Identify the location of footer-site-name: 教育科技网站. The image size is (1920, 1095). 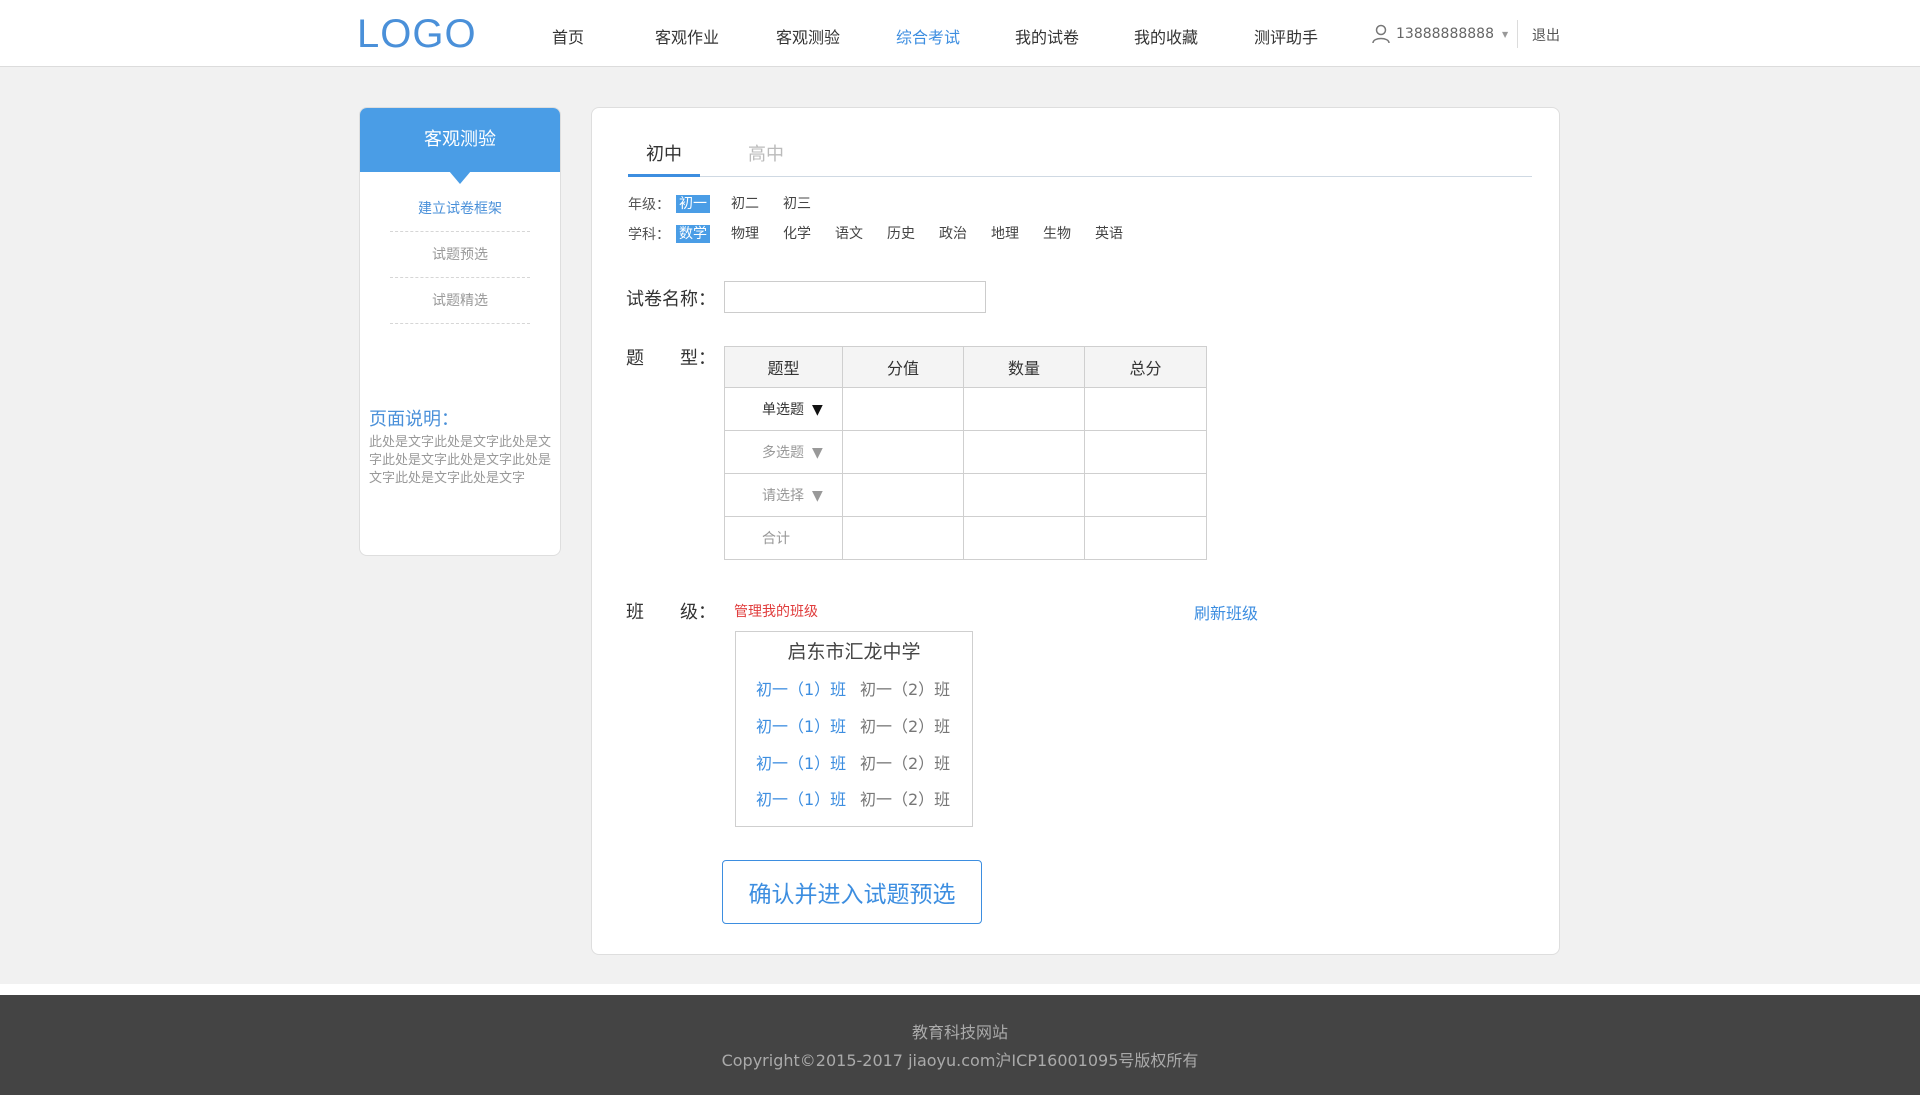
(959, 1032).